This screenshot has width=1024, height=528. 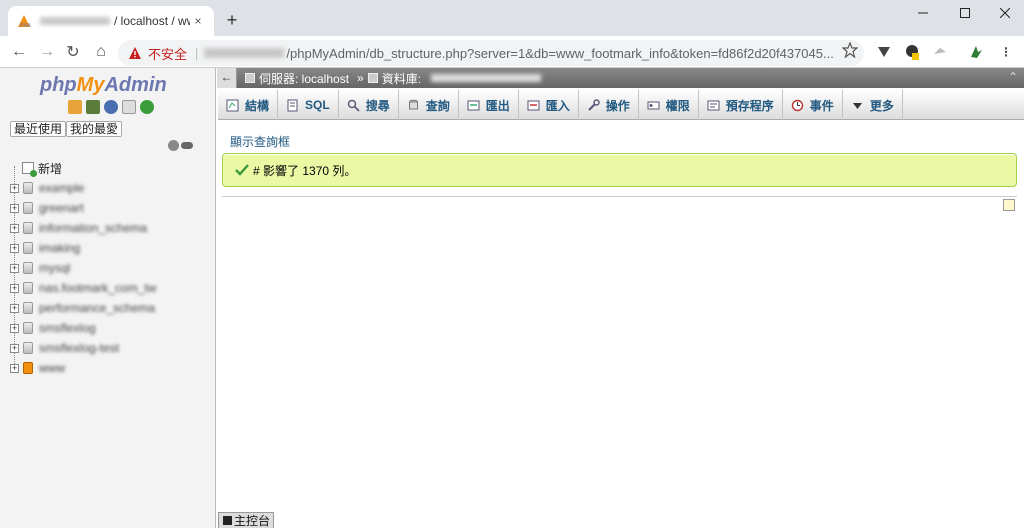 I want to click on db-name: performance_schema, so click(x=97, y=308).